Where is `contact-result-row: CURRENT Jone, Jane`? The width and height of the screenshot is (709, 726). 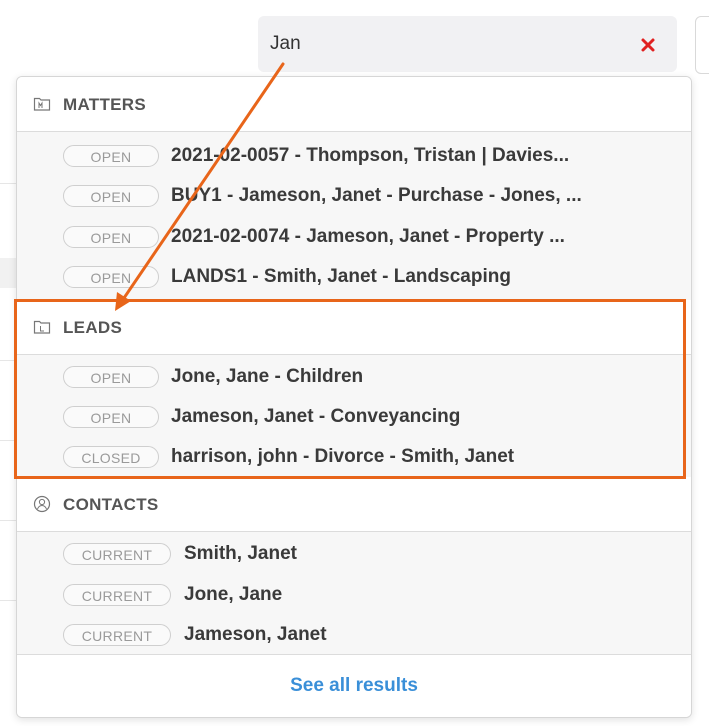
contact-result-row: CURRENT Jone, Jane is located at coordinates (354, 595).